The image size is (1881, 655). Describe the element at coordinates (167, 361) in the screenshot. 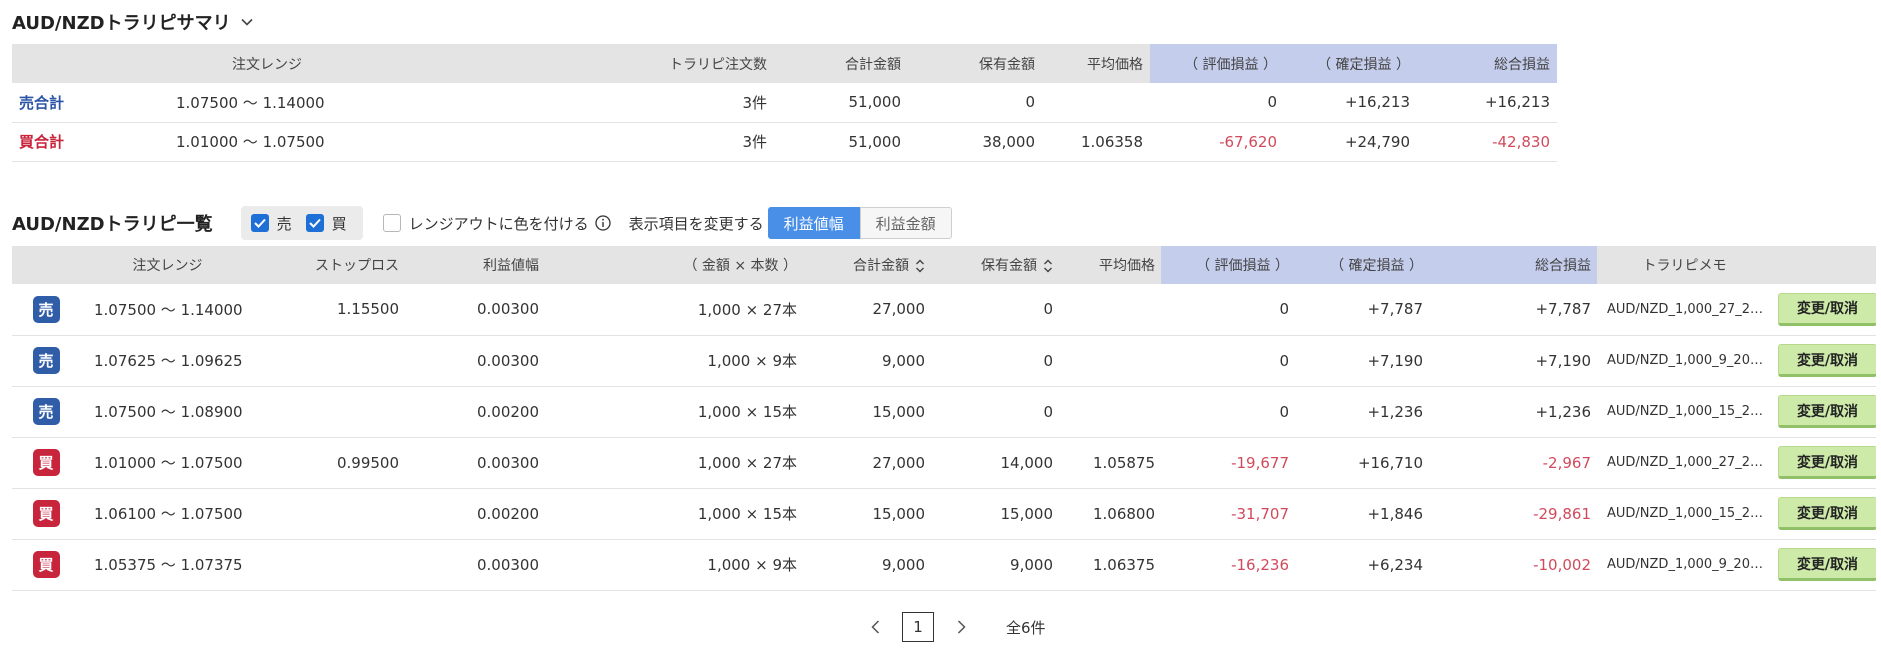

I see `order-range: 1.07625 〜 1.09625` at that location.